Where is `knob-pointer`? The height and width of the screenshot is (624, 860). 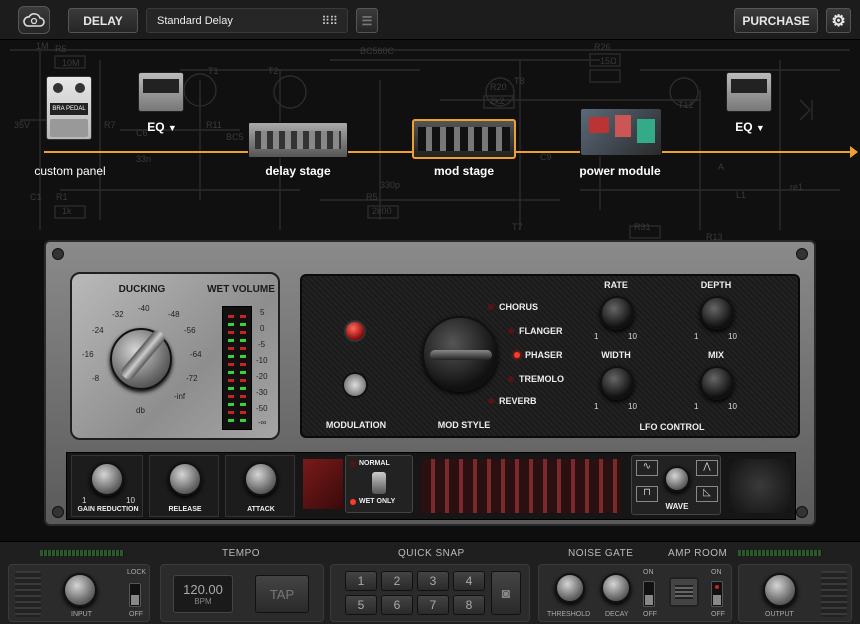 knob-pointer is located at coordinates (461, 355).